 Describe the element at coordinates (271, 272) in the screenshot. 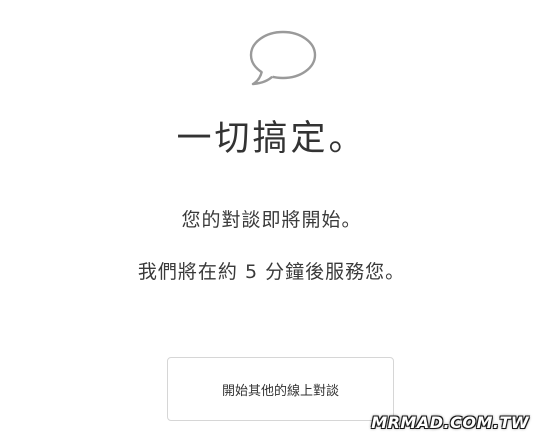

I see `wait-time-message: 我們將在約 5 分鐘後服務您。` at that location.